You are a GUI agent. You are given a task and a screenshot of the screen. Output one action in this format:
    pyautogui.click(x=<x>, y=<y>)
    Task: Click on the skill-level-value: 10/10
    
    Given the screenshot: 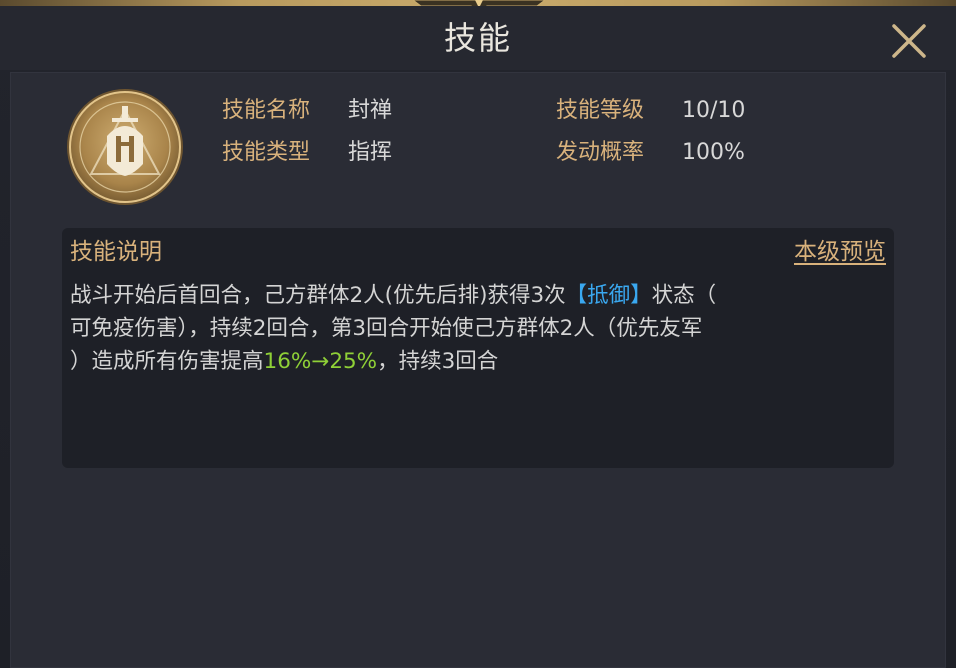 What is the action you would take?
    pyautogui.click(x=714, y=110)
    